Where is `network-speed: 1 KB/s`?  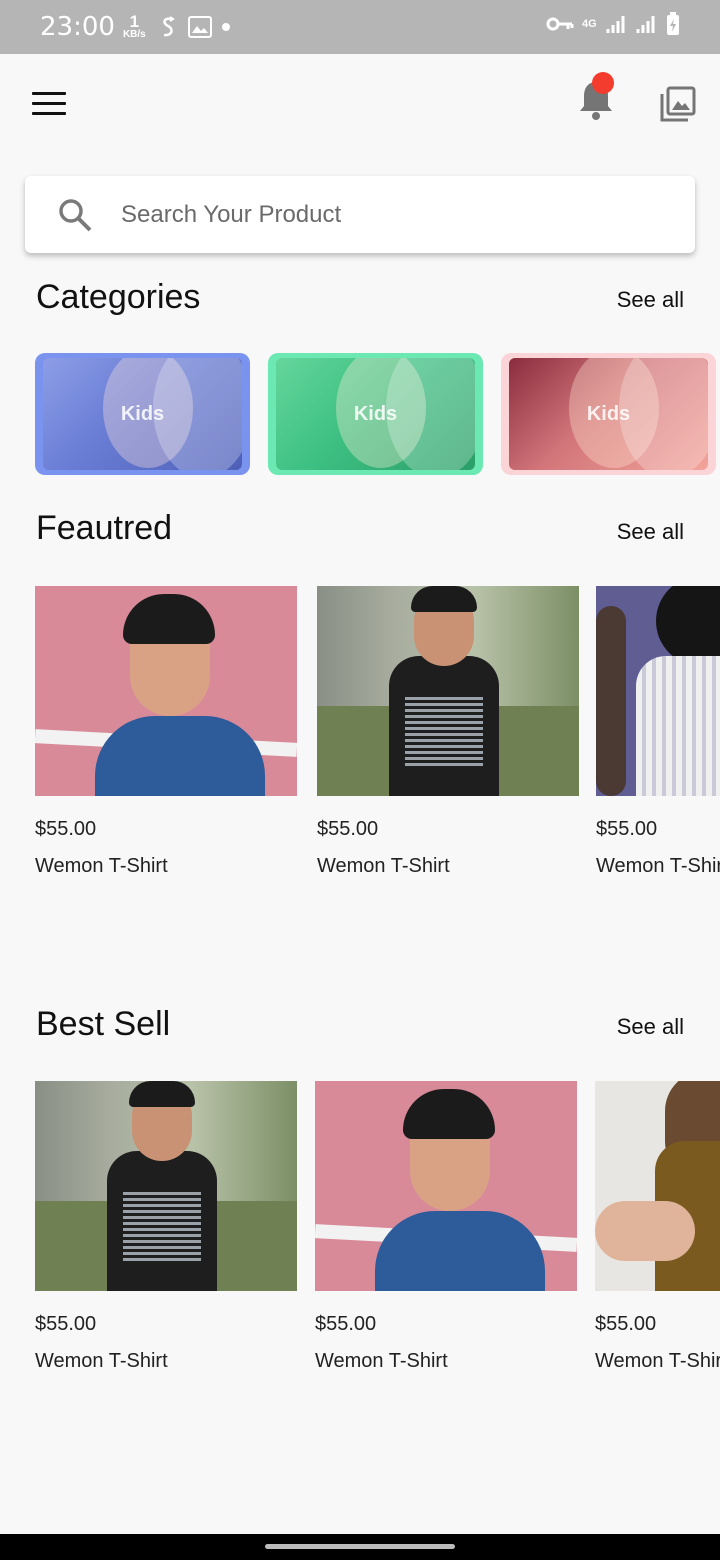 network-speed: 1 KB/s is located at coordinates (134, 26).